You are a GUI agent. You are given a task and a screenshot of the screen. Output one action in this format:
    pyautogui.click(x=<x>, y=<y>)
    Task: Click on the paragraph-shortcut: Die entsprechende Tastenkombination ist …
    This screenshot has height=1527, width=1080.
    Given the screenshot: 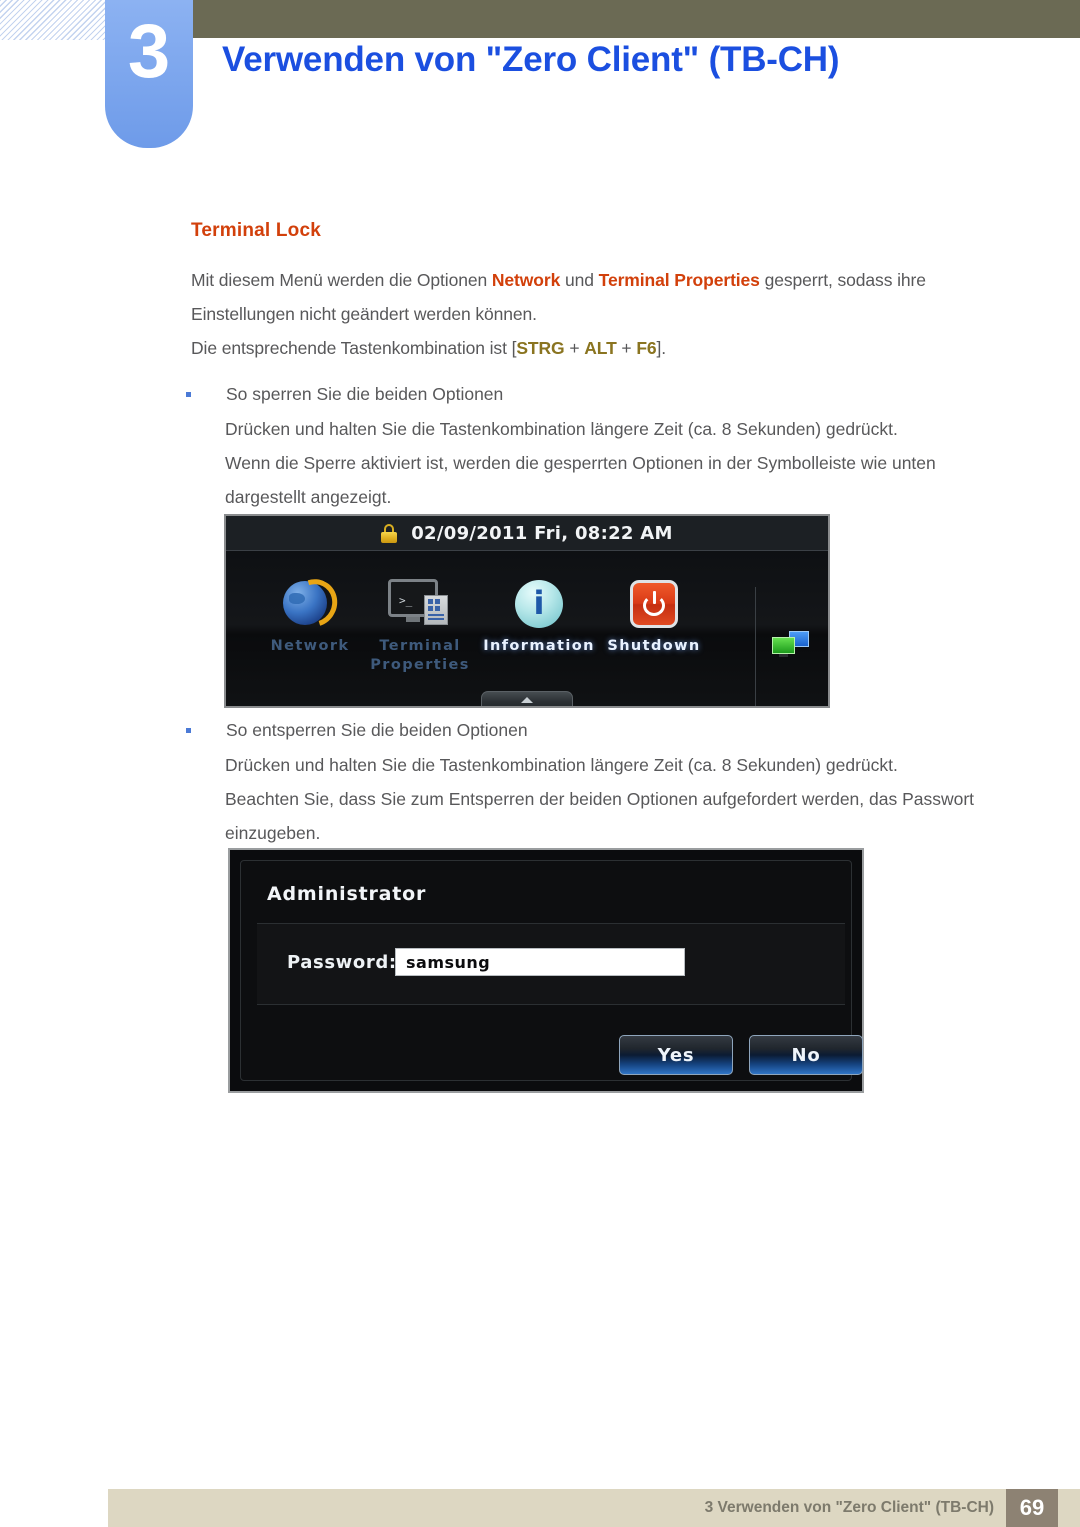 What is the action you would take?
    pyautogui.click(x=586, y=348)
    